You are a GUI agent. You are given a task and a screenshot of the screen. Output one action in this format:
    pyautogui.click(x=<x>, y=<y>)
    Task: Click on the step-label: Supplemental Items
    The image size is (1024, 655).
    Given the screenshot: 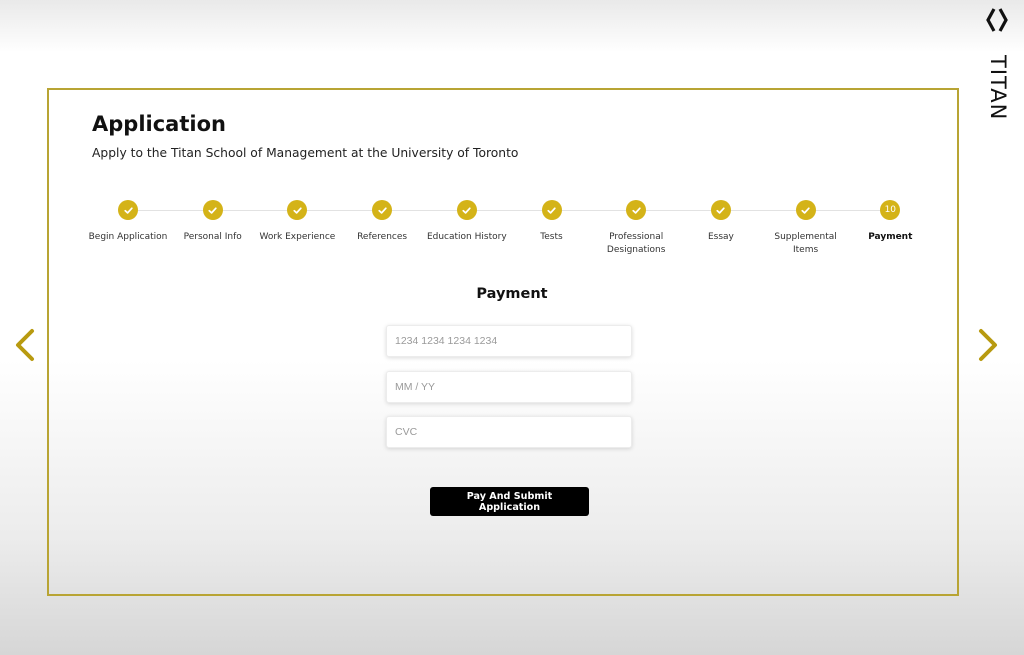 What is the action you would take?
    pyautogui.click(x=805, y=243)
    